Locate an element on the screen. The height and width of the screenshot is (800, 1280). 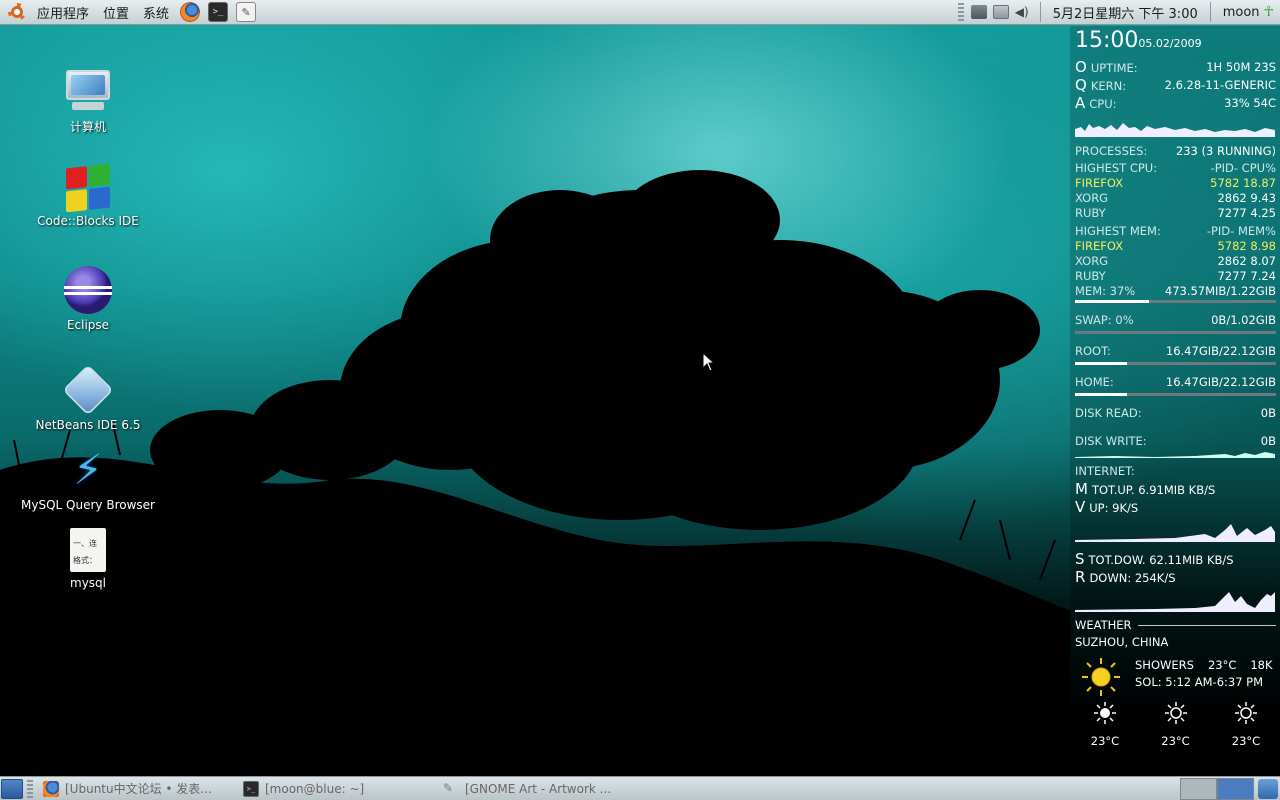
root-label: ROOT: is located at coordinates (1093, 351).